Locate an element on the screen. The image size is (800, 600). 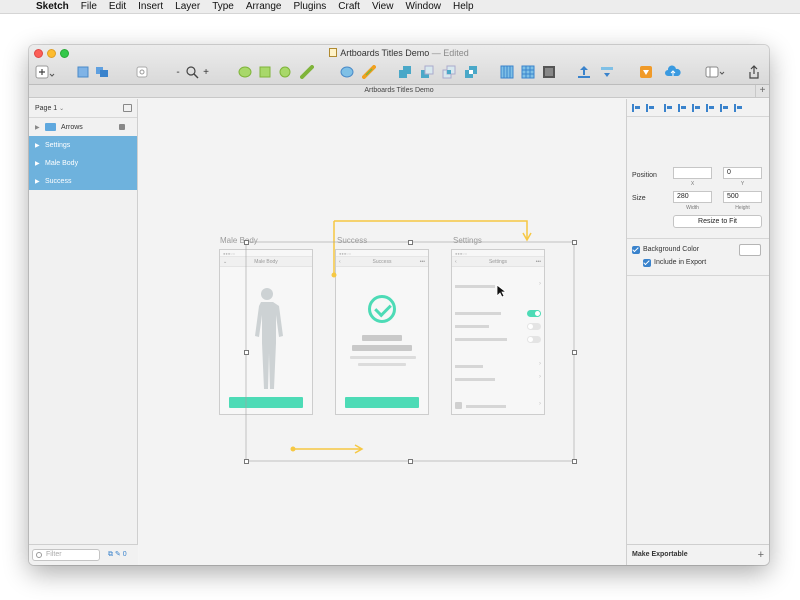
transform-icon is located at coordinates (265, 72).